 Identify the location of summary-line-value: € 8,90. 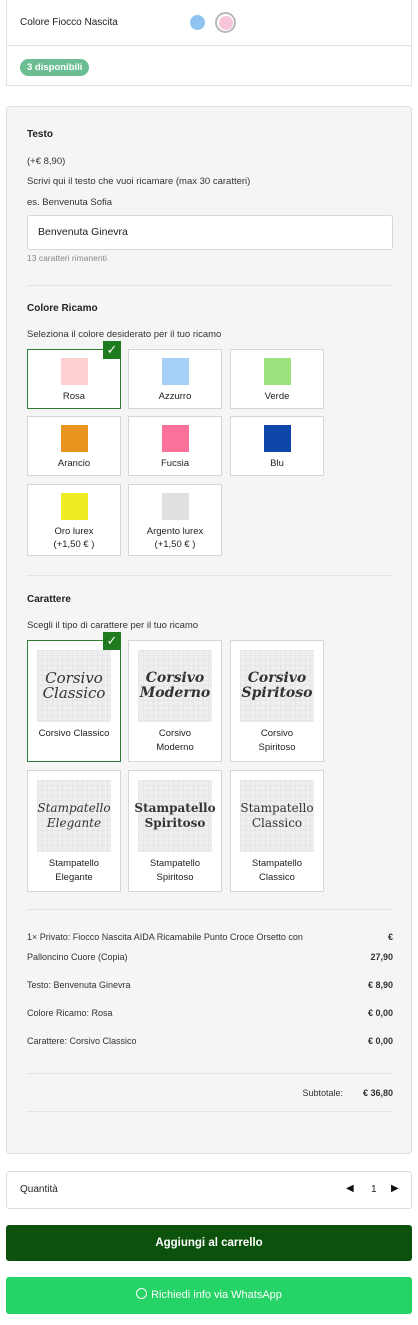
(380, 985).